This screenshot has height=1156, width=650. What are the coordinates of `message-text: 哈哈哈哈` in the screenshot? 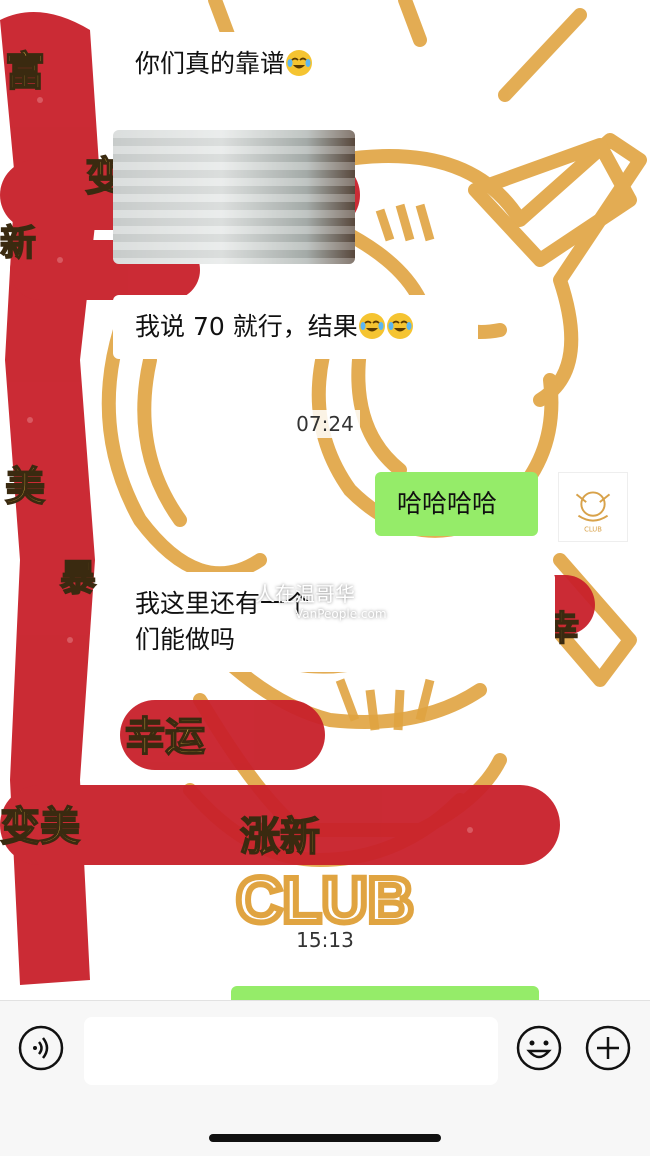 It's located at (447, 503).